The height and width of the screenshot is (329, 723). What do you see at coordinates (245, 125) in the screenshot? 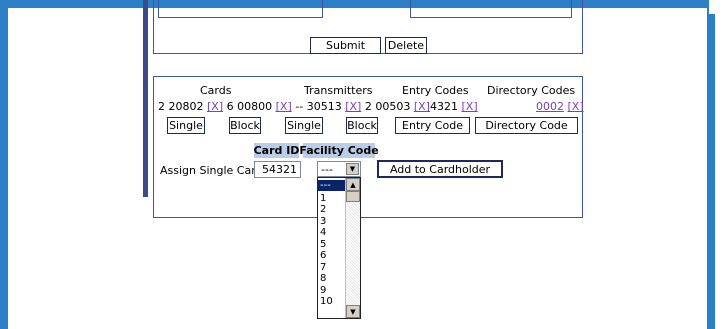
I see `block-card-button: Block` at bounding box center [245, 125].